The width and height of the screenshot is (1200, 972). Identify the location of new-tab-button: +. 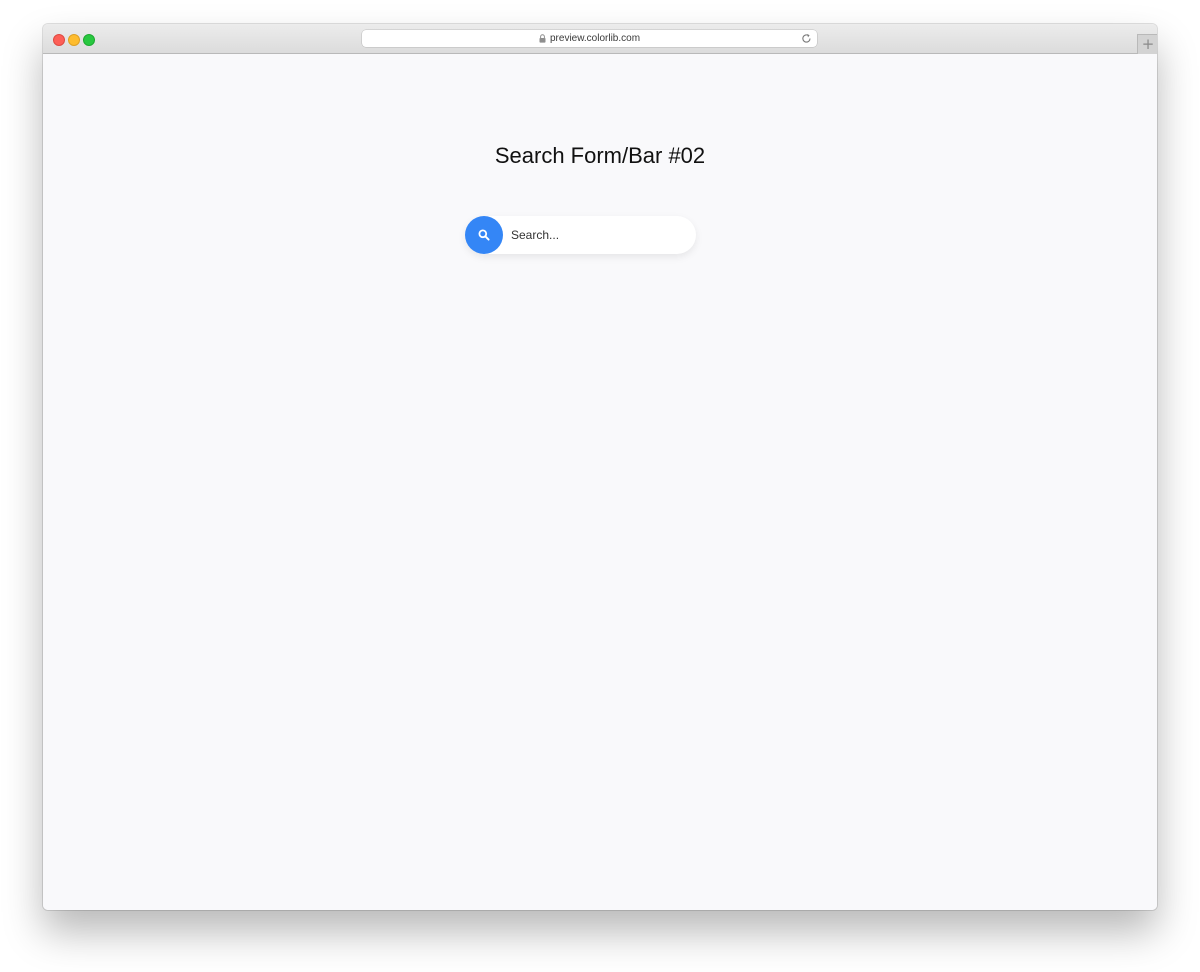
(1147, 44).